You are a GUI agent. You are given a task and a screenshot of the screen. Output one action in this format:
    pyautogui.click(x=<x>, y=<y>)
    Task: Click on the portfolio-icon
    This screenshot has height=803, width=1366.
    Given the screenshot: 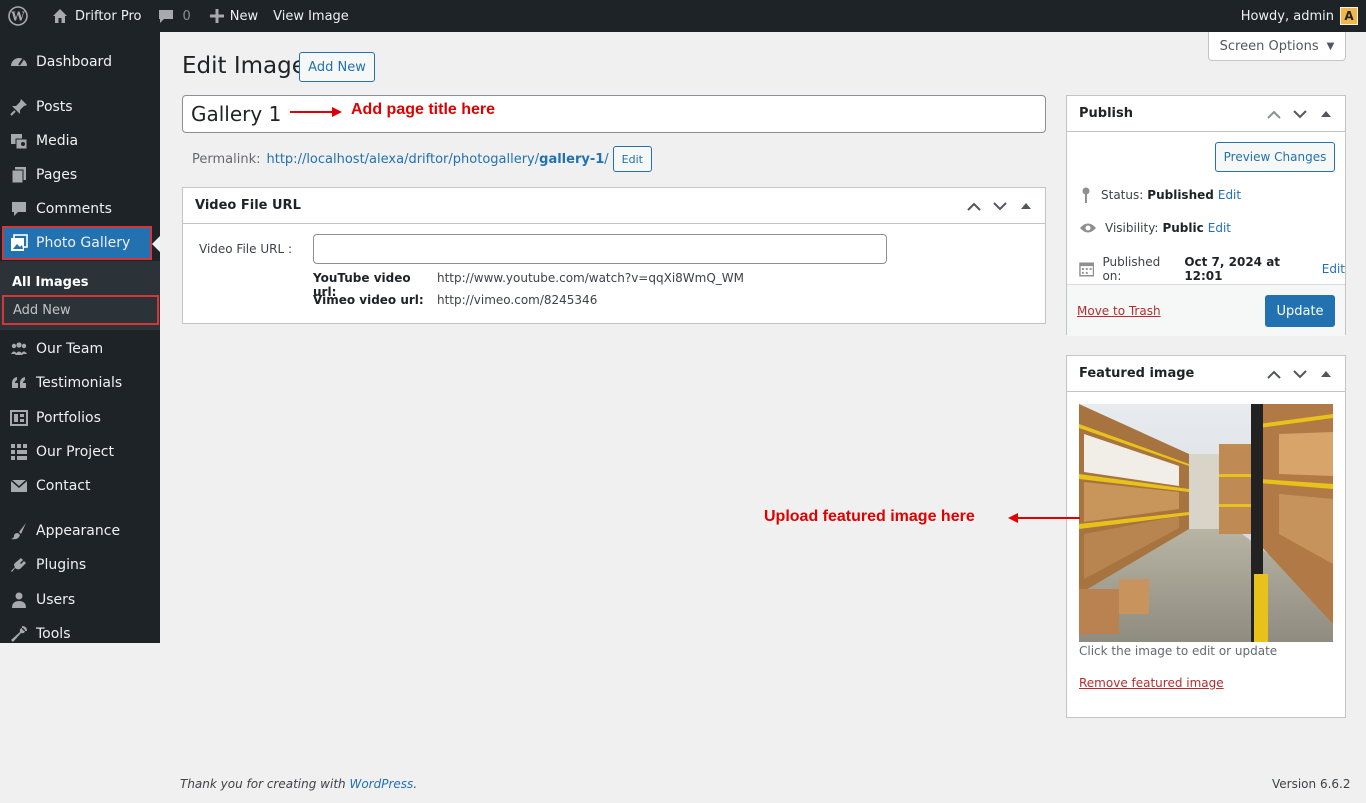 What is the action you would take?
    pyautogui.click(x=19, y=418)
    